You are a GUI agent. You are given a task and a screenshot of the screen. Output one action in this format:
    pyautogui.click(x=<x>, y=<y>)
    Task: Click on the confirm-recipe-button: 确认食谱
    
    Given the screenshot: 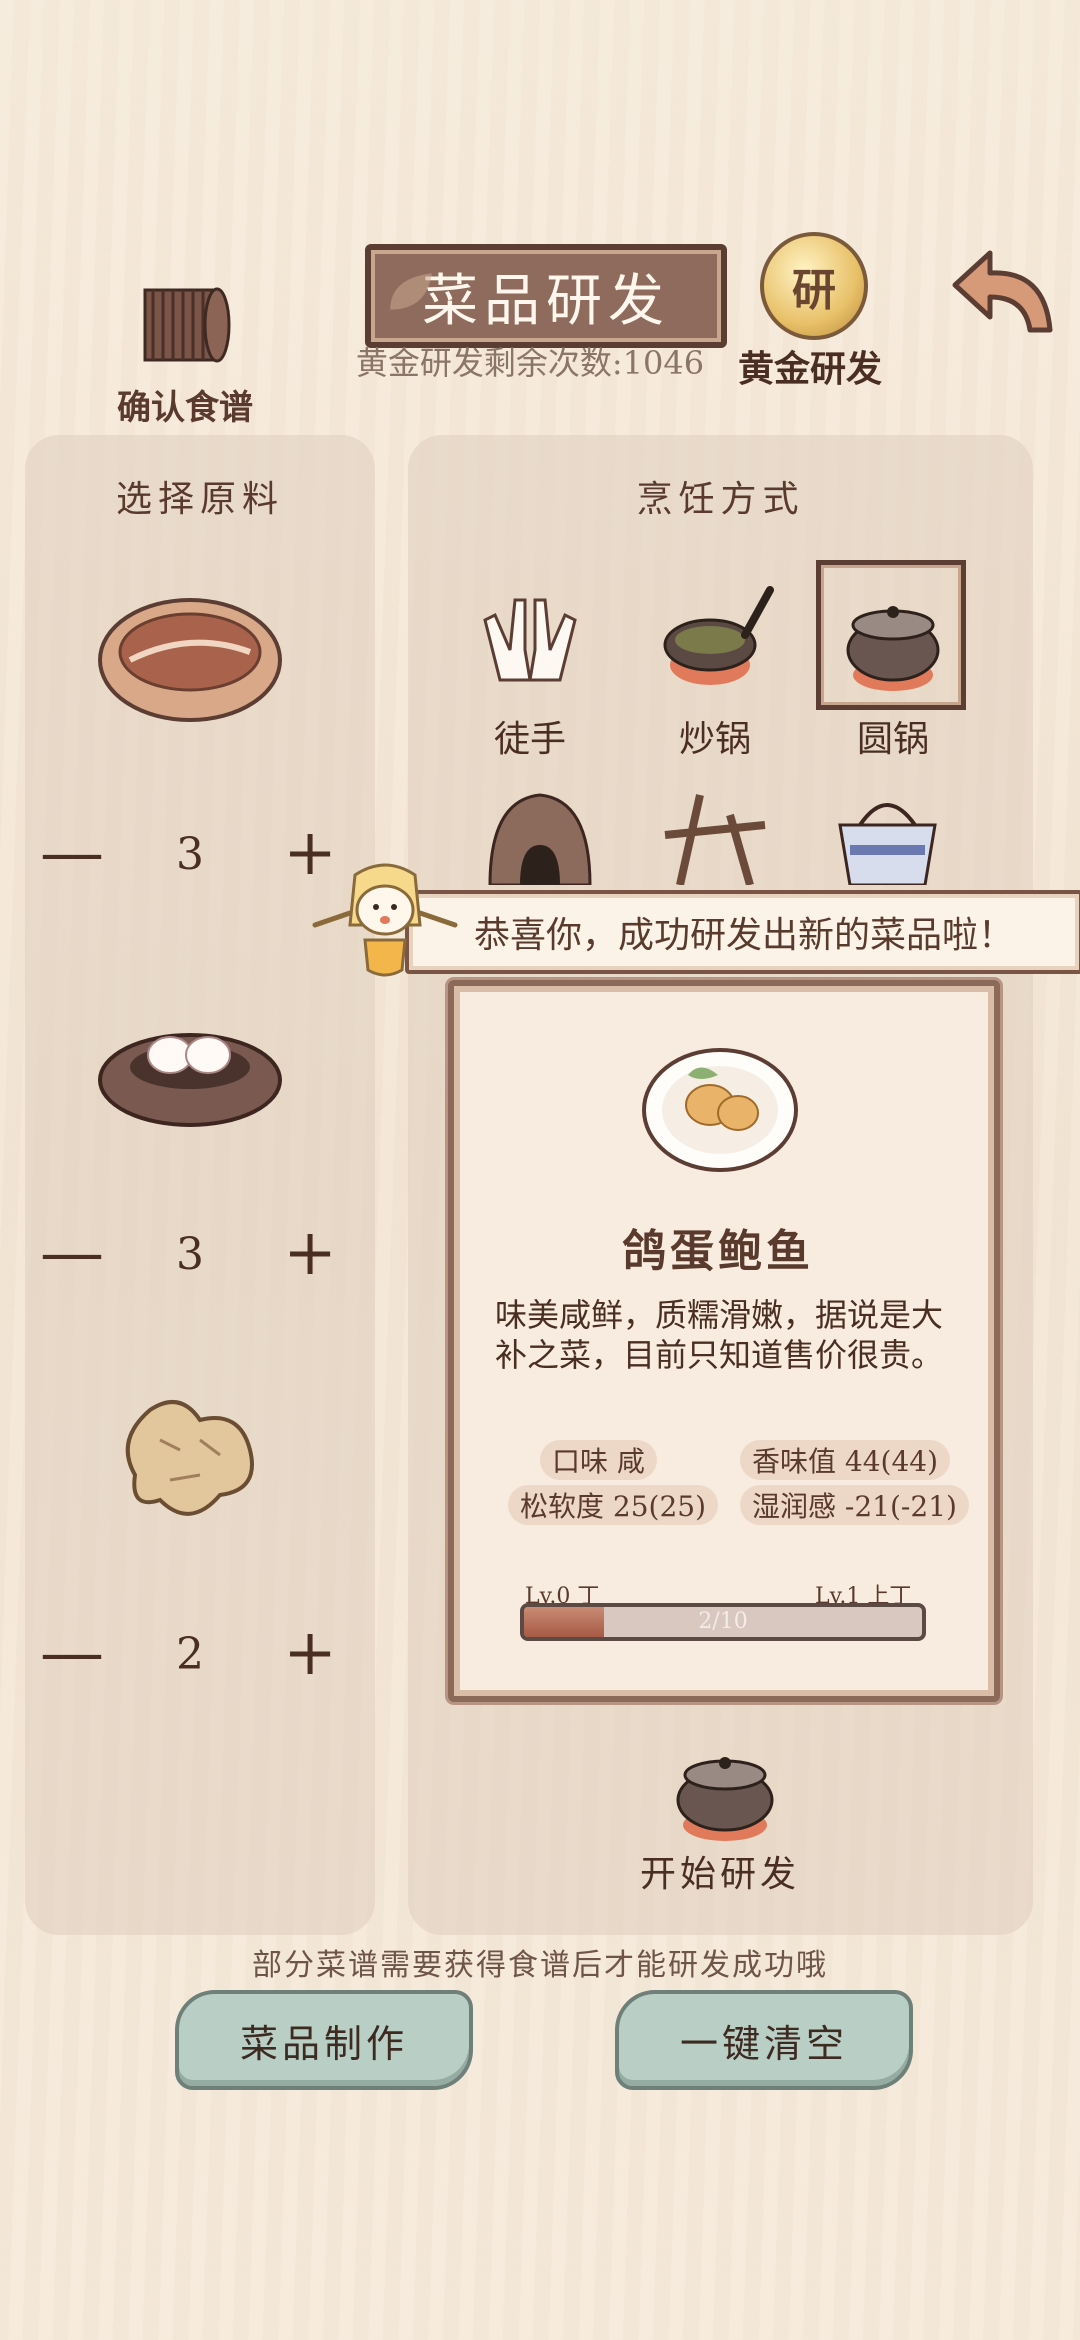 What is the action you would take?
    pyautogui.click(x=185, y=351)
    